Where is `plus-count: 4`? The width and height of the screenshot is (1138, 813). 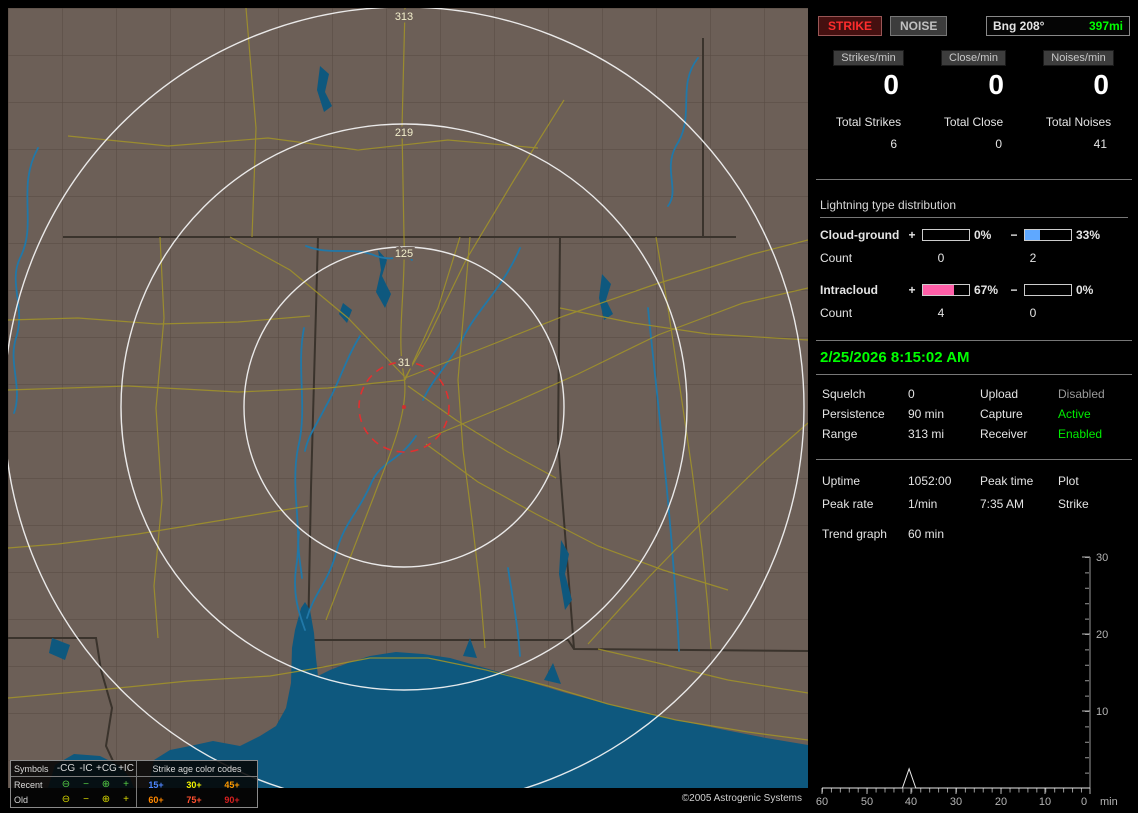
plus-count: 4 is located at coordinates (941, 313).